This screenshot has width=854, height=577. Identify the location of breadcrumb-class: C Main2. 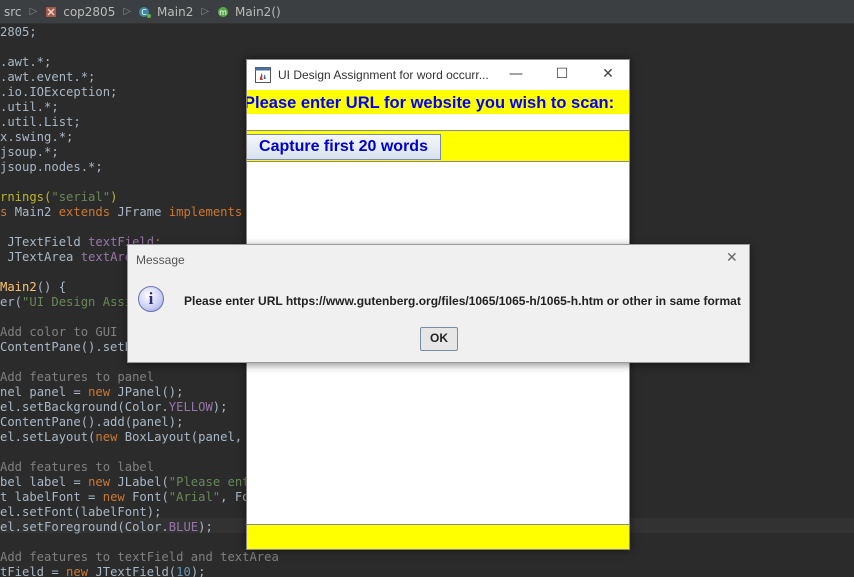
(164, 12).